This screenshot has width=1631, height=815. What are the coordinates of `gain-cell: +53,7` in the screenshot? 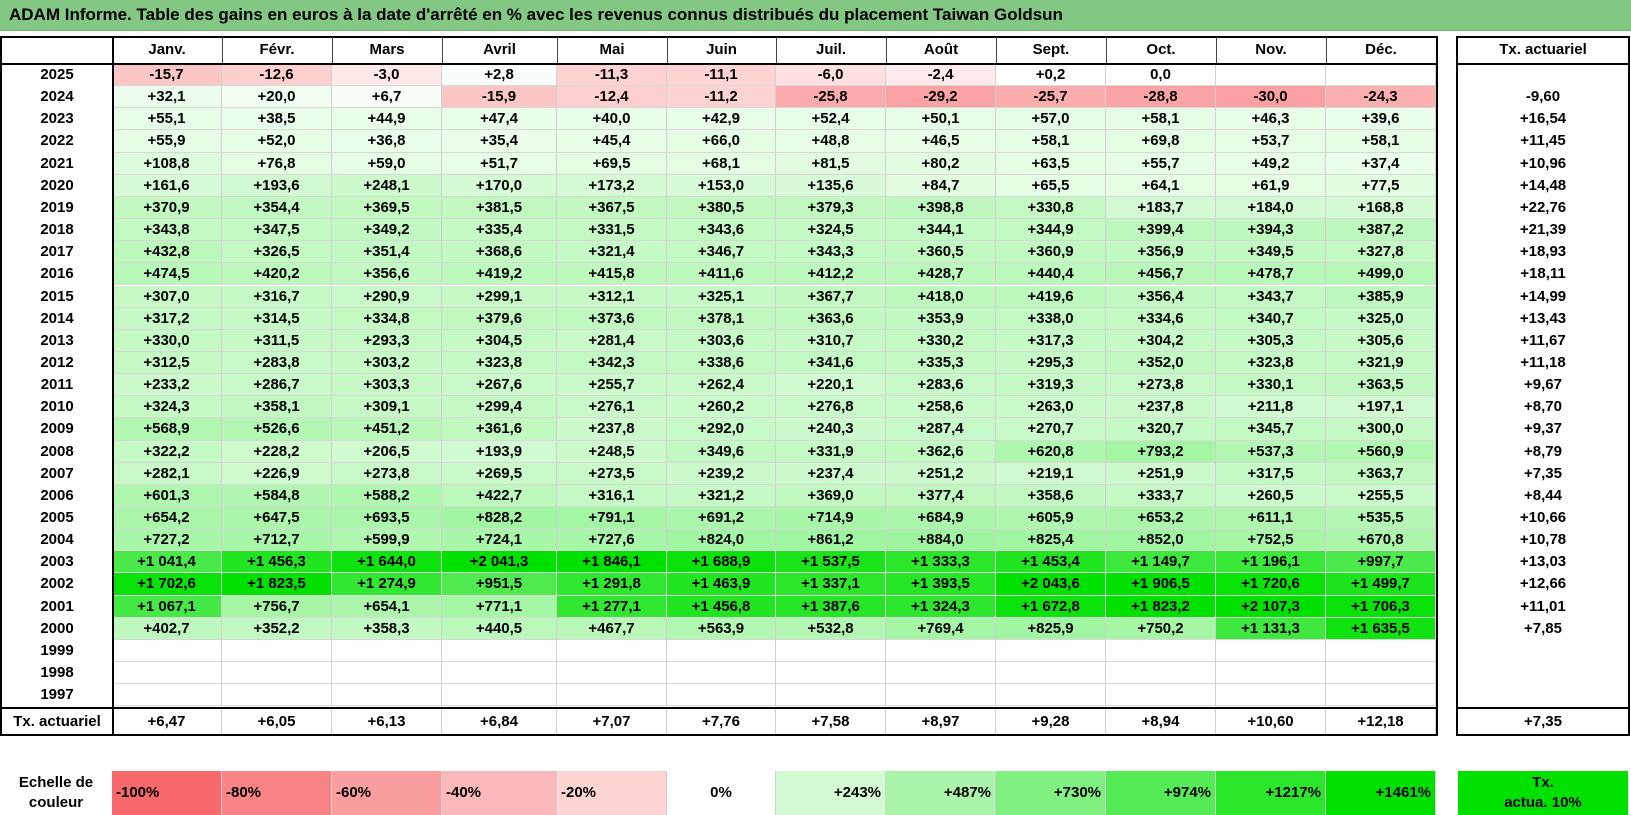 It's located at (1271, 141).